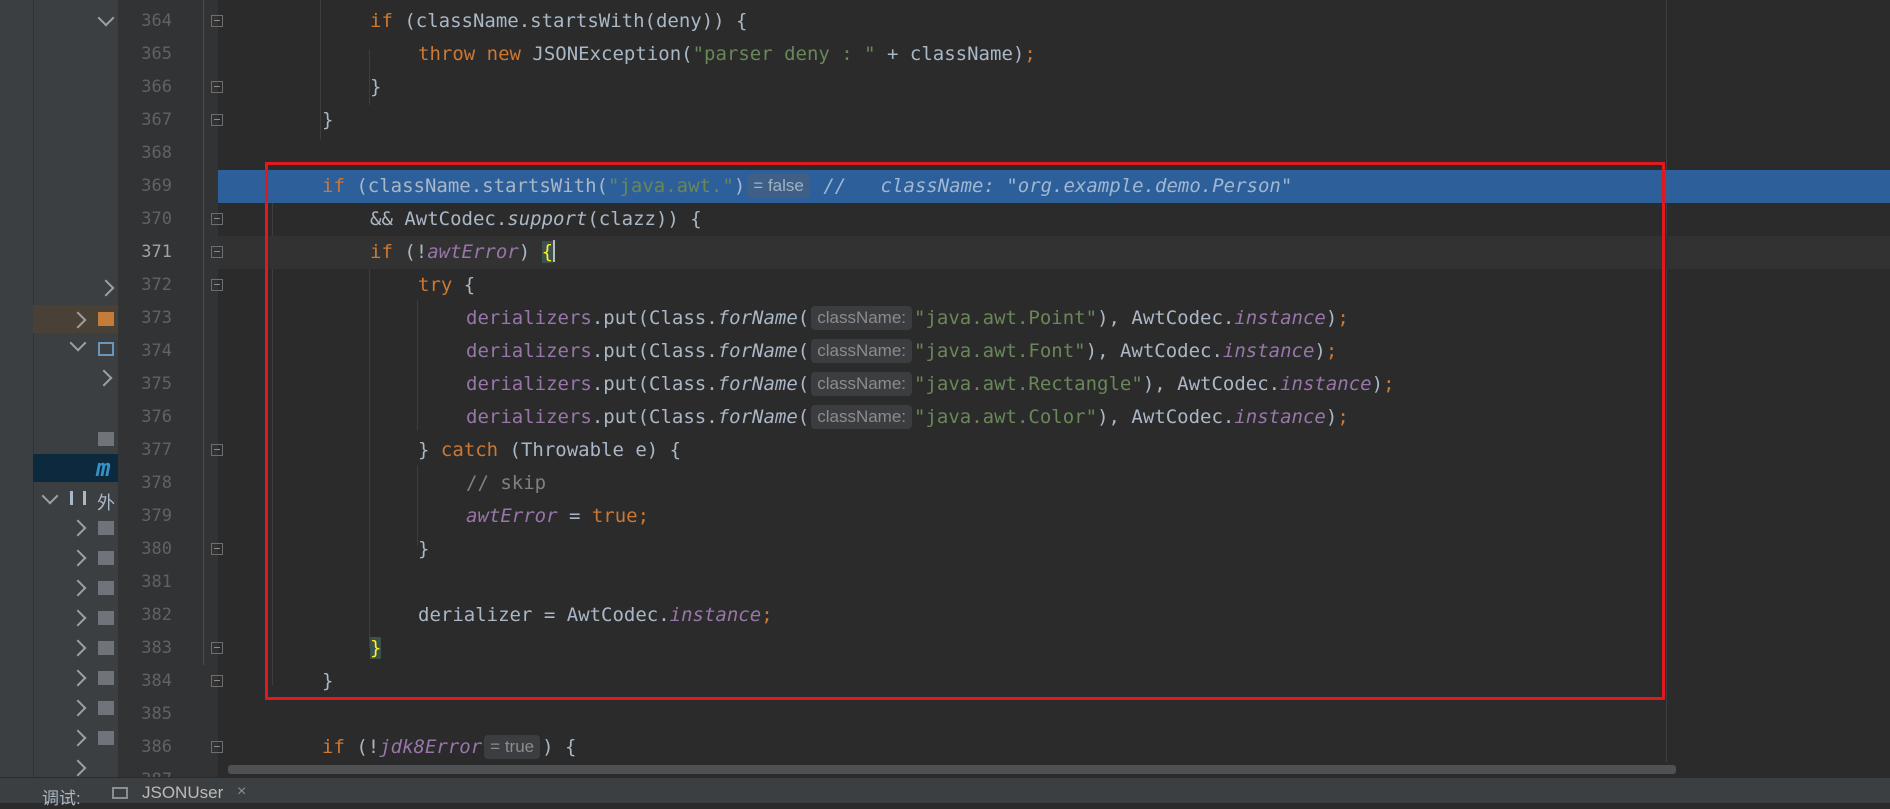 This screenshot has height=809, width=1890. What do you see at coordinates (156, 516) in the screenshot?
I see `line-number: 379` at bounding box center [156, 516].